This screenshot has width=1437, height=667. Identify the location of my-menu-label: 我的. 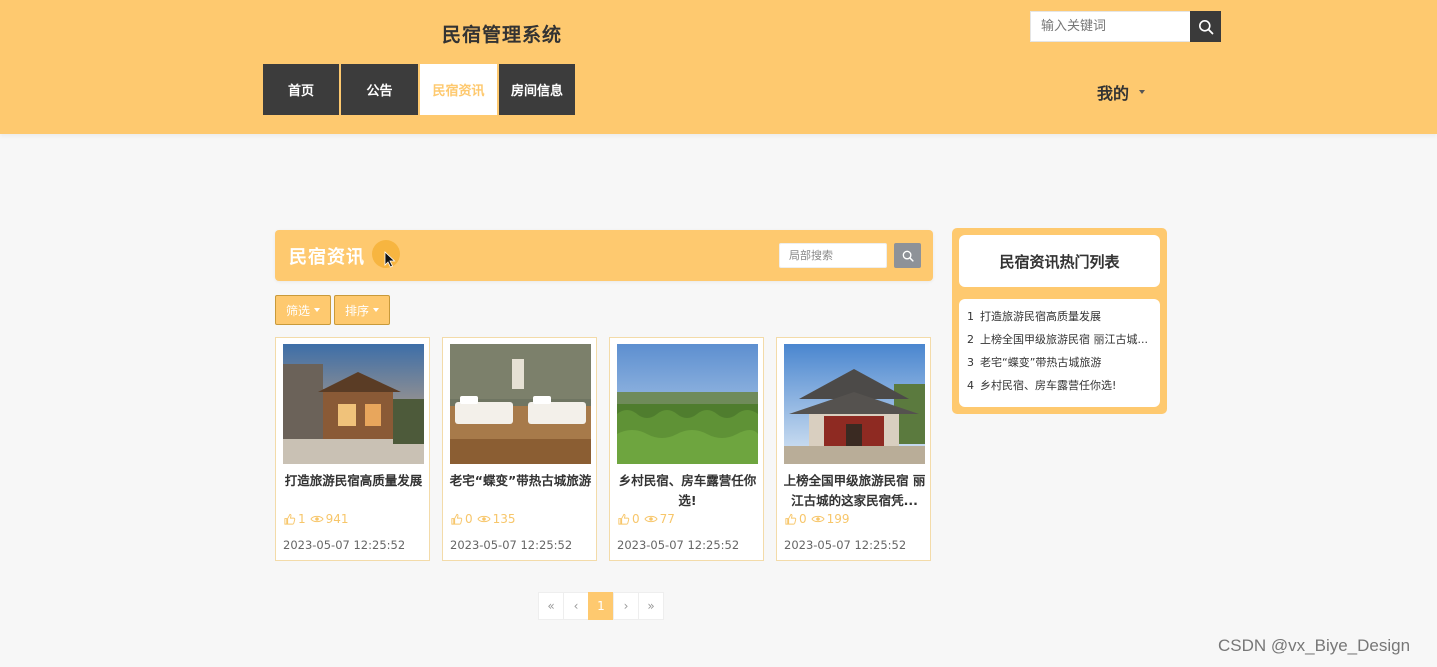
(1113, 93).